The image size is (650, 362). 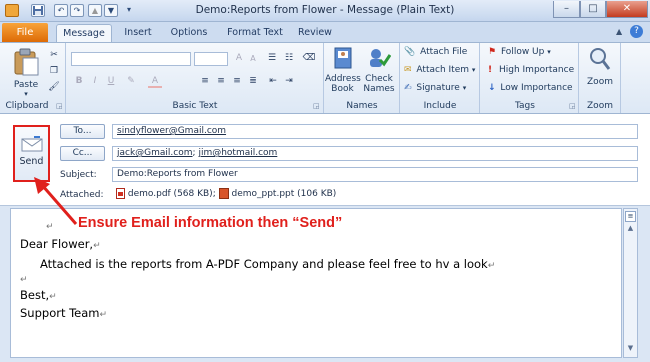 I want to click on signature-button: ✍ Signature ▾, so click(x=441, y=90).